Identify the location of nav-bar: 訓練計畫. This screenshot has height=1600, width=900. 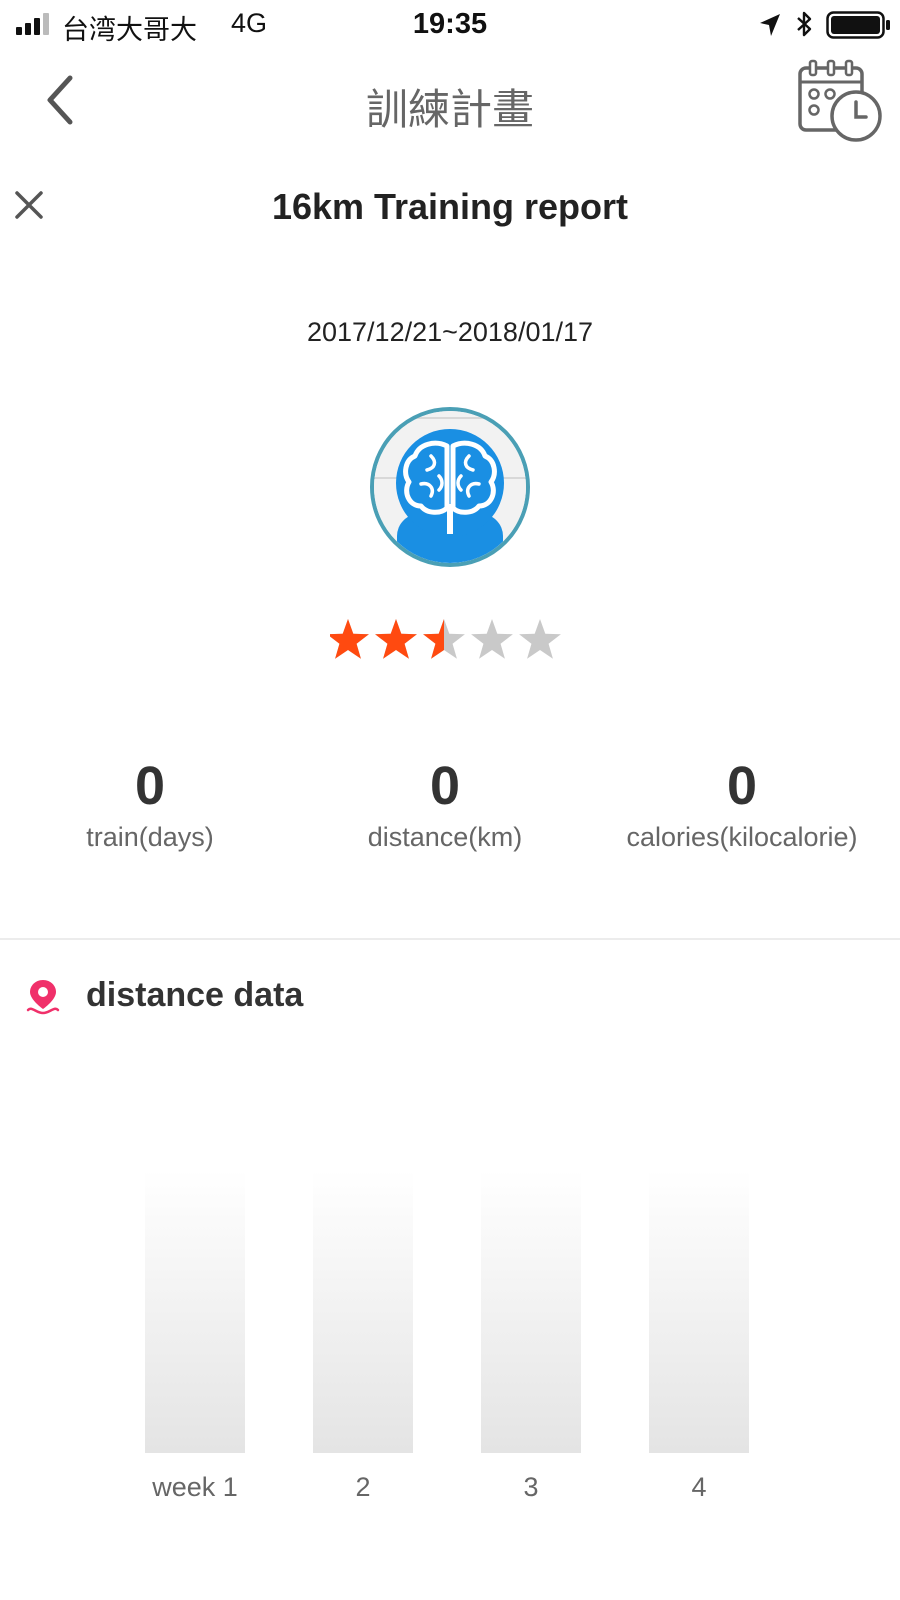
(450, 100).